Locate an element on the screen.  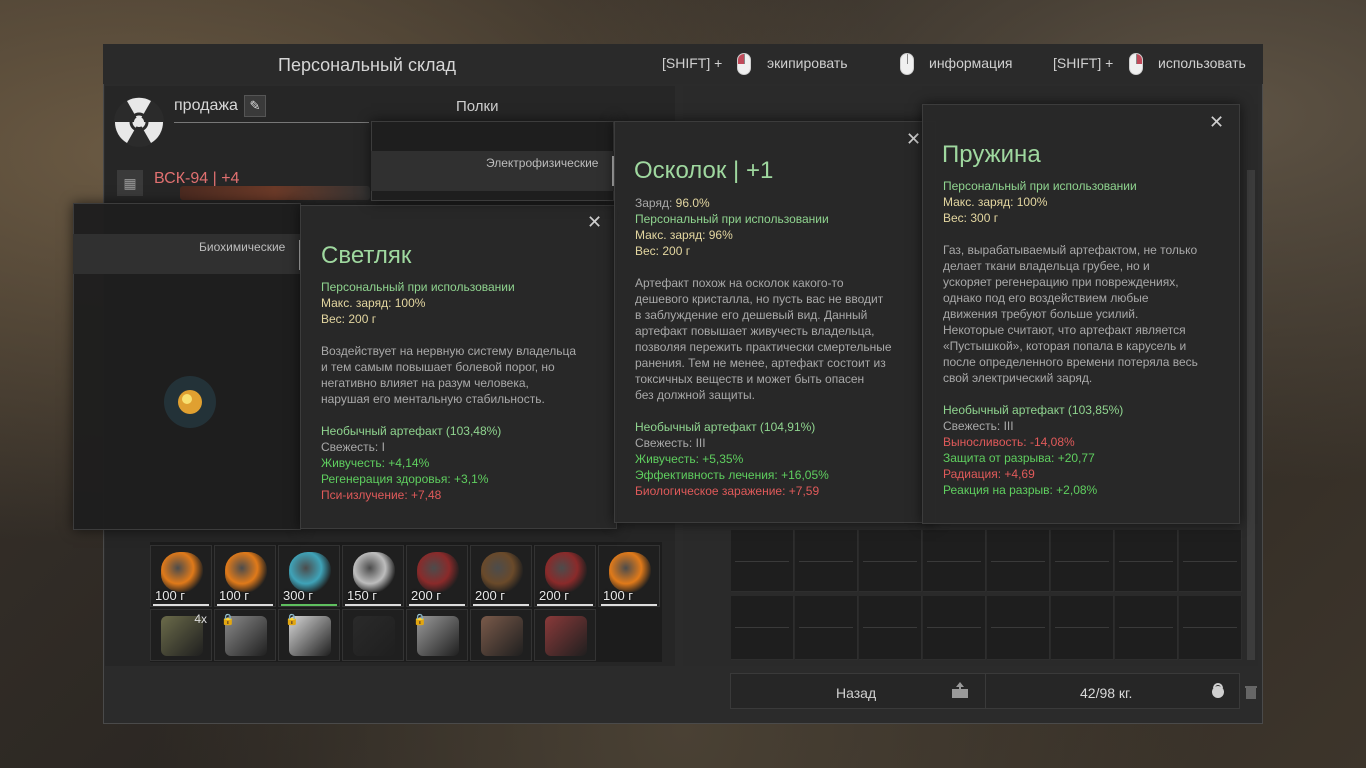
inventory-slot: 300 г is located at coordinates (309, 576).